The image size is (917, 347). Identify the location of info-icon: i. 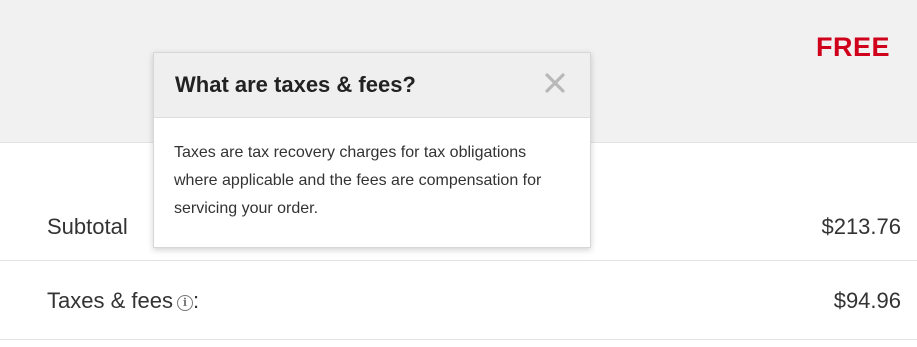
(184, 303).